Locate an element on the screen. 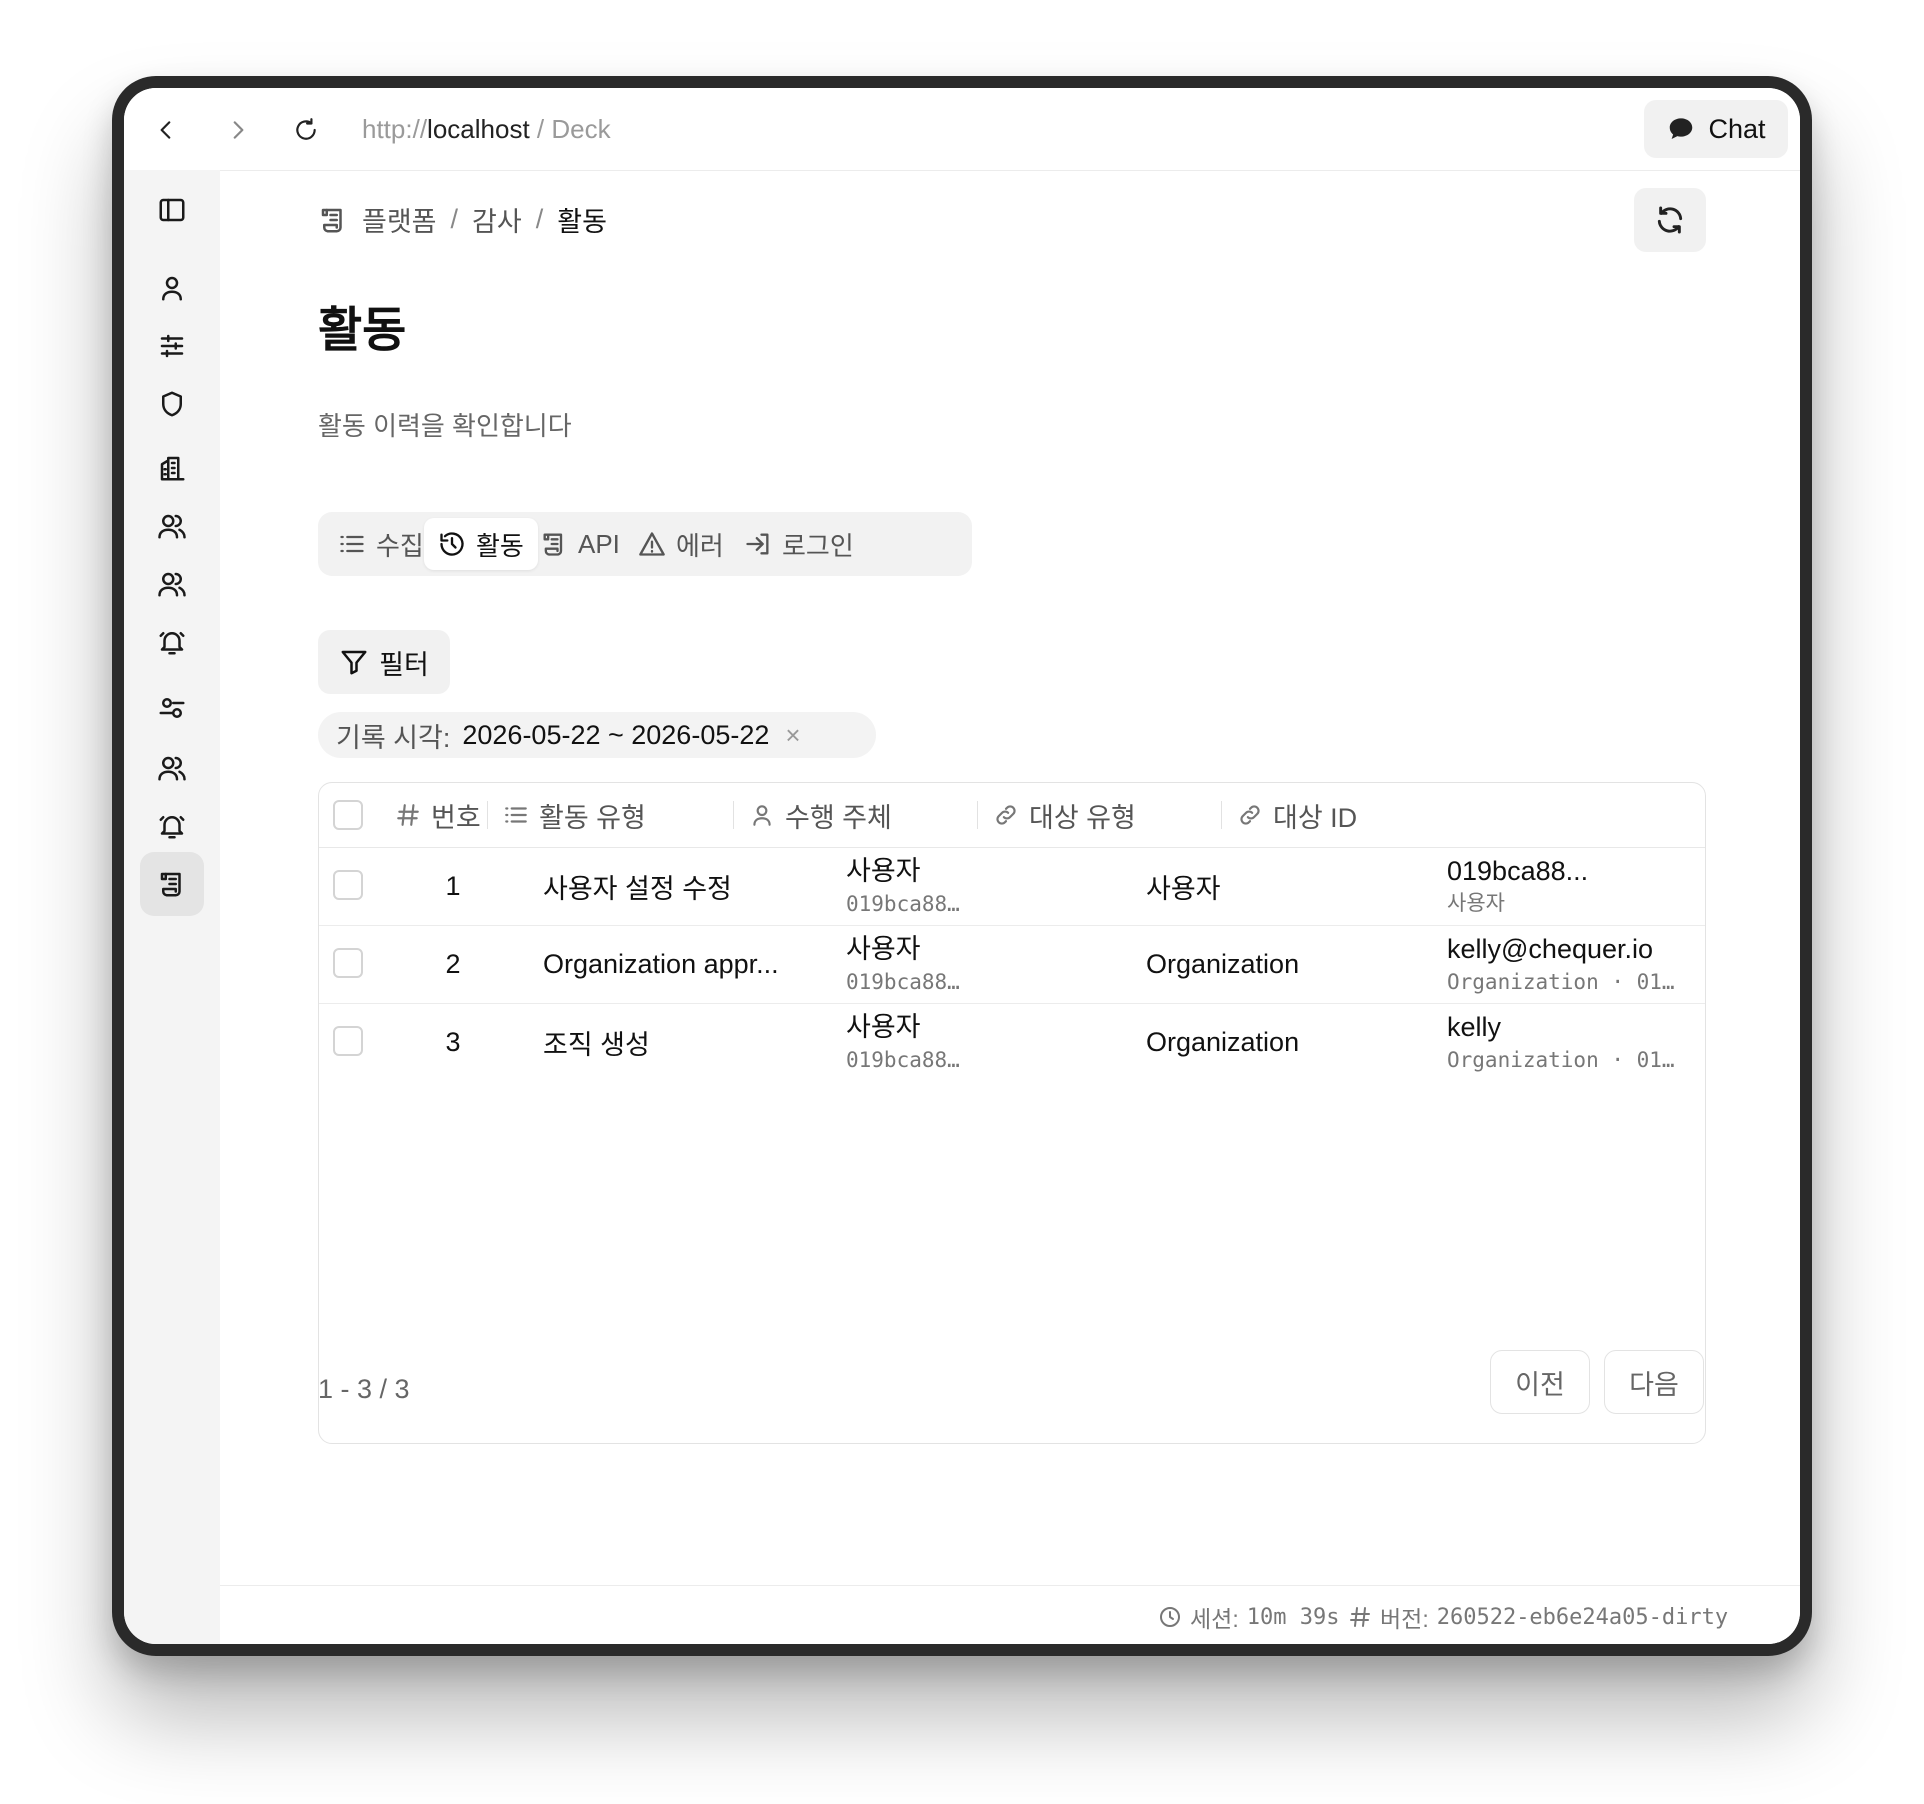 The height and width of the screenshot is (1804, 1924). row-activity-type: 사용자 설정 수정 is located at coordinates (637, 888).